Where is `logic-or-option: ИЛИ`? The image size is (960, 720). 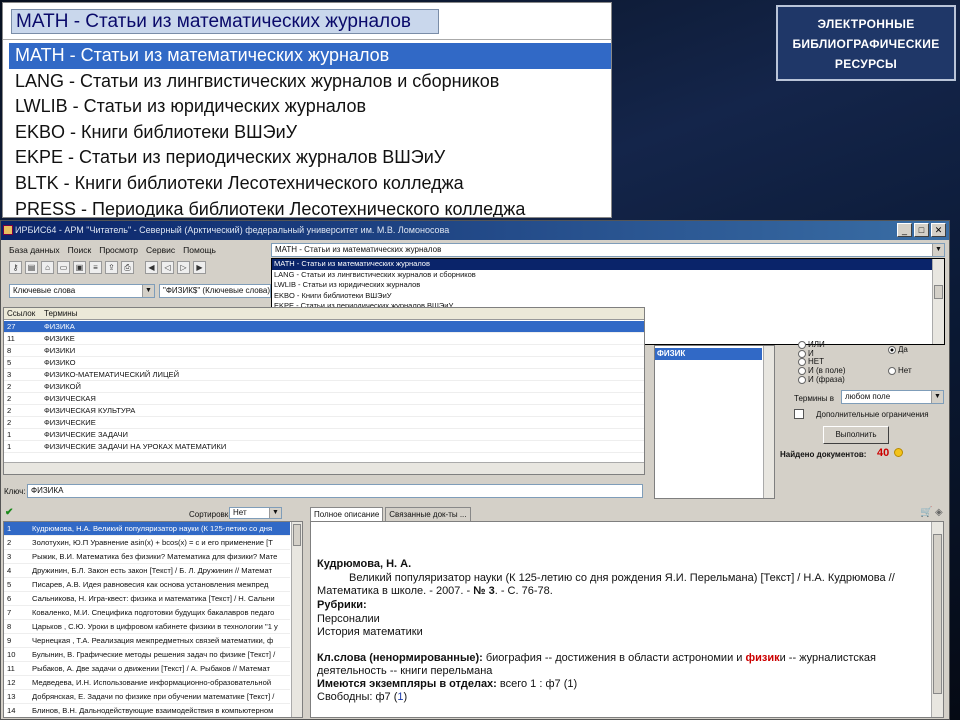
logic-or-option: ИЛИ is located at coordinates (822, 345).